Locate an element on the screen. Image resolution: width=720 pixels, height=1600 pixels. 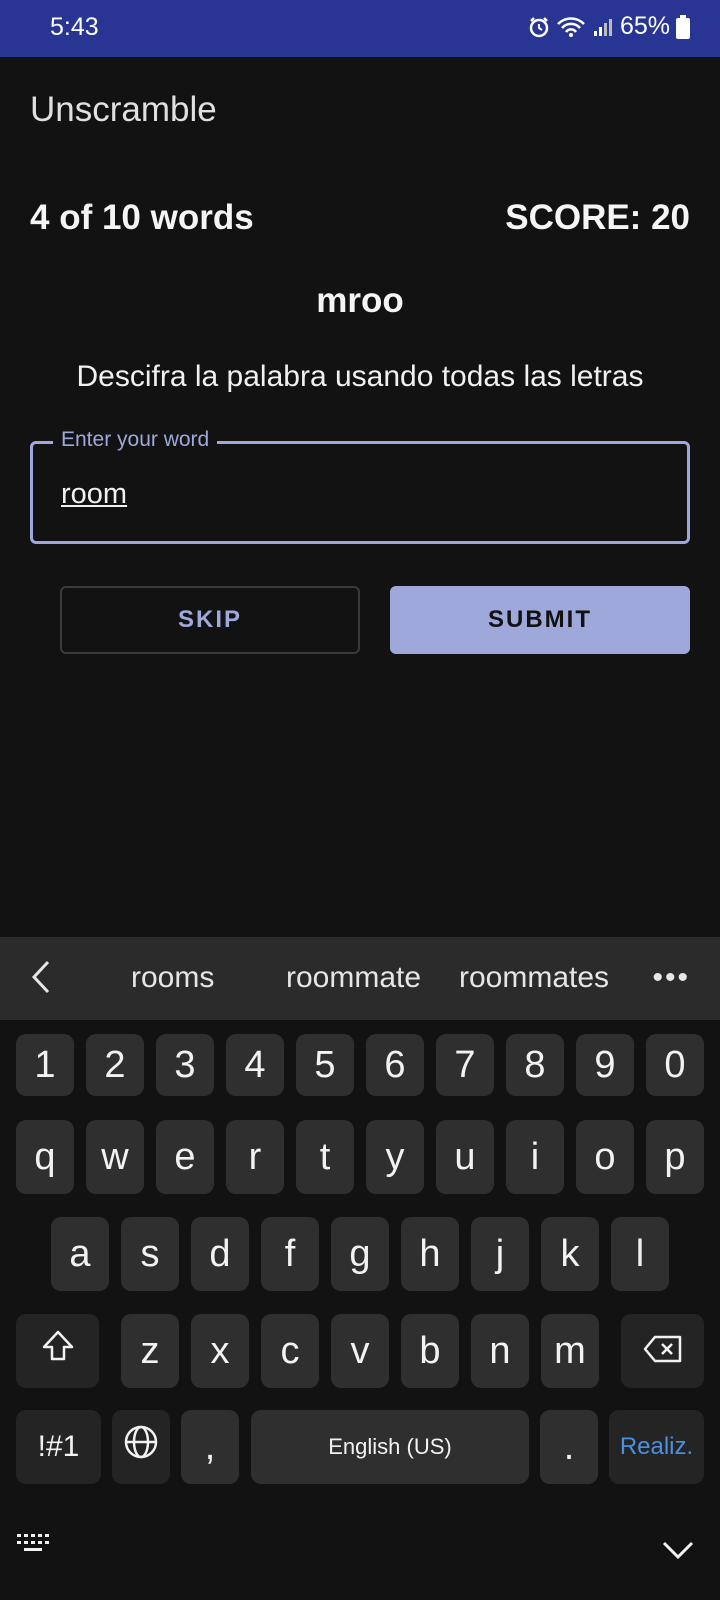
language-key is located at coordinates (141, 1447).